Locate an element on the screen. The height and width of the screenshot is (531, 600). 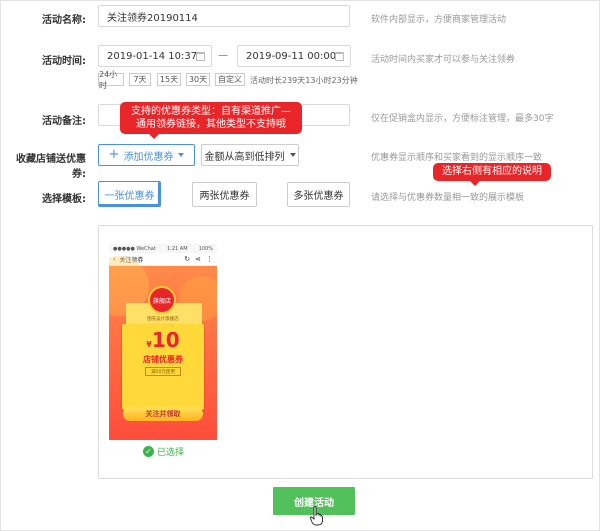
phone-body: 旗舰店 图先设计旗舰店 ¥10 店铺优惠券 满50元使用 关注并领取 is located at coordinates (163, 348).